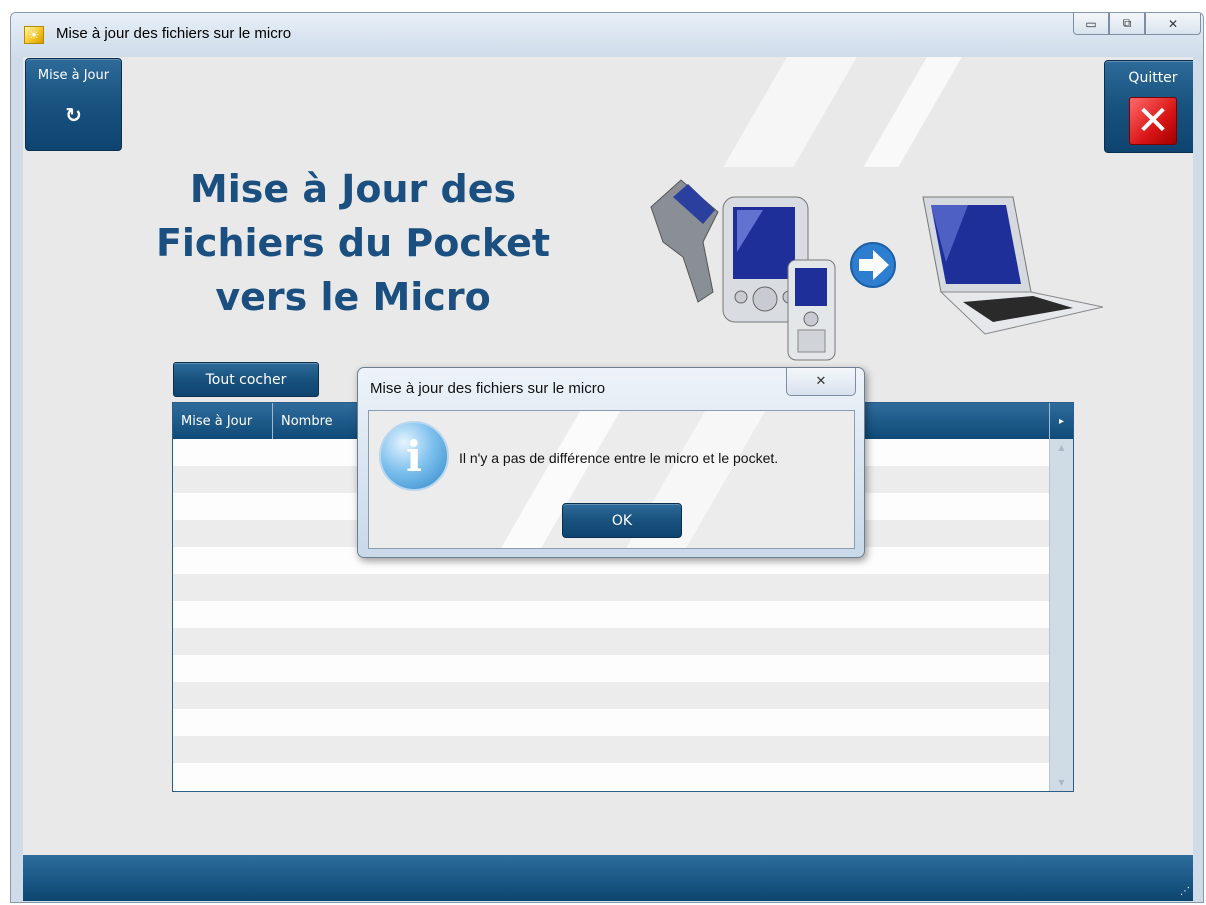 The height and width of the screenshot is (905, 1206). I want to click on barcode-scanner-icon, so click(684, 241).